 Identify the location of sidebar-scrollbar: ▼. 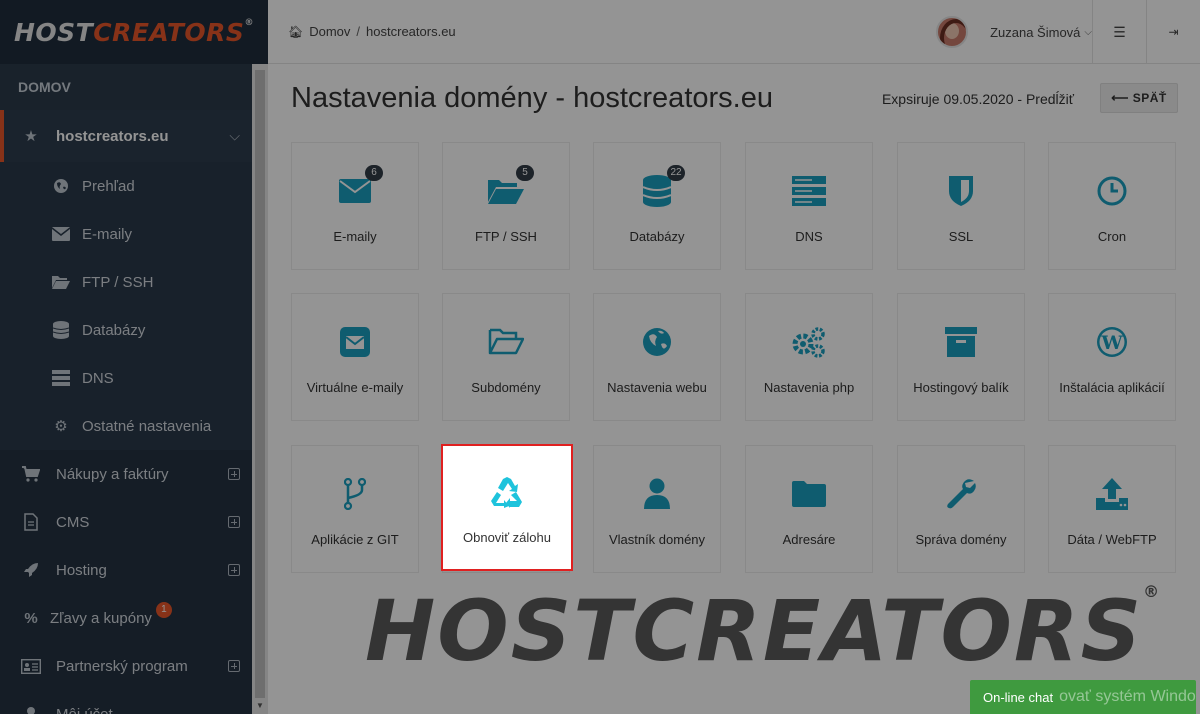
(260, 389).